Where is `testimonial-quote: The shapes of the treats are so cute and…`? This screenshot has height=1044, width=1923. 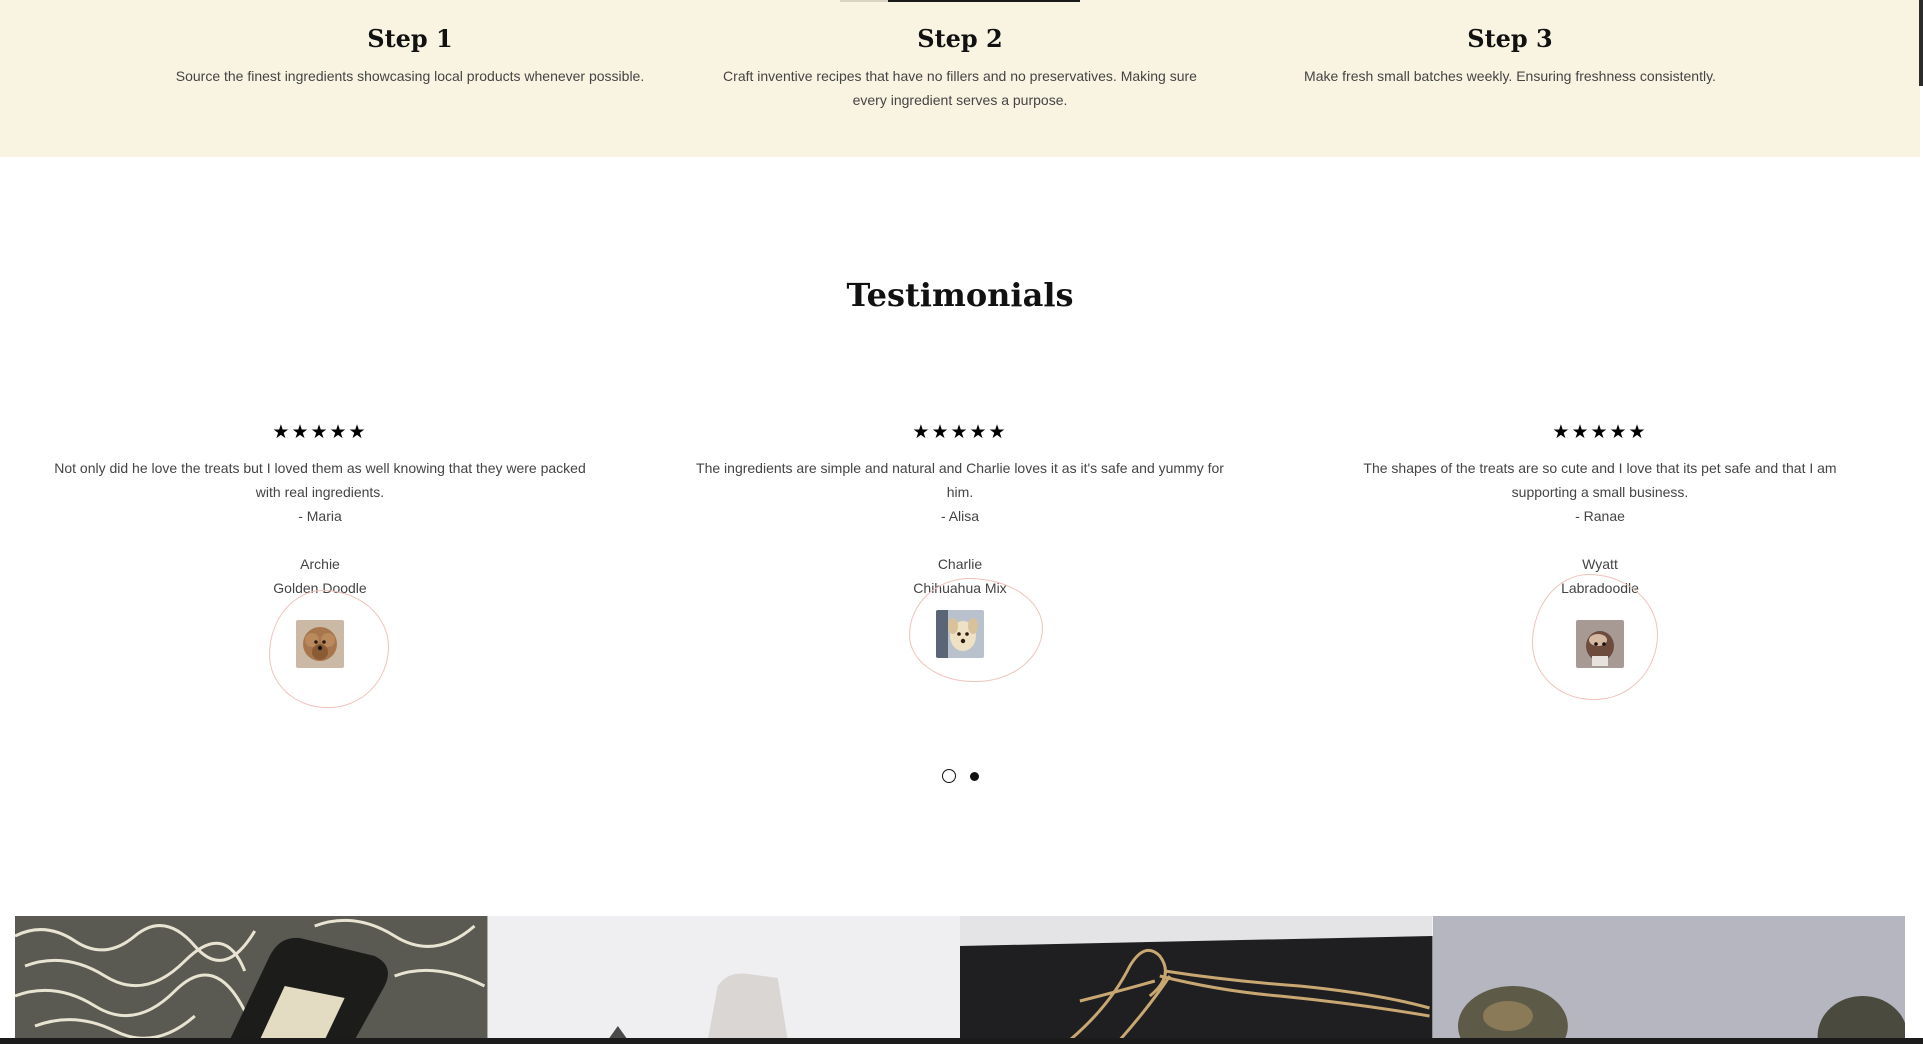 testimonial-quote: The shapes of the treats are so cute and… is located at coordinates (1600, 480).